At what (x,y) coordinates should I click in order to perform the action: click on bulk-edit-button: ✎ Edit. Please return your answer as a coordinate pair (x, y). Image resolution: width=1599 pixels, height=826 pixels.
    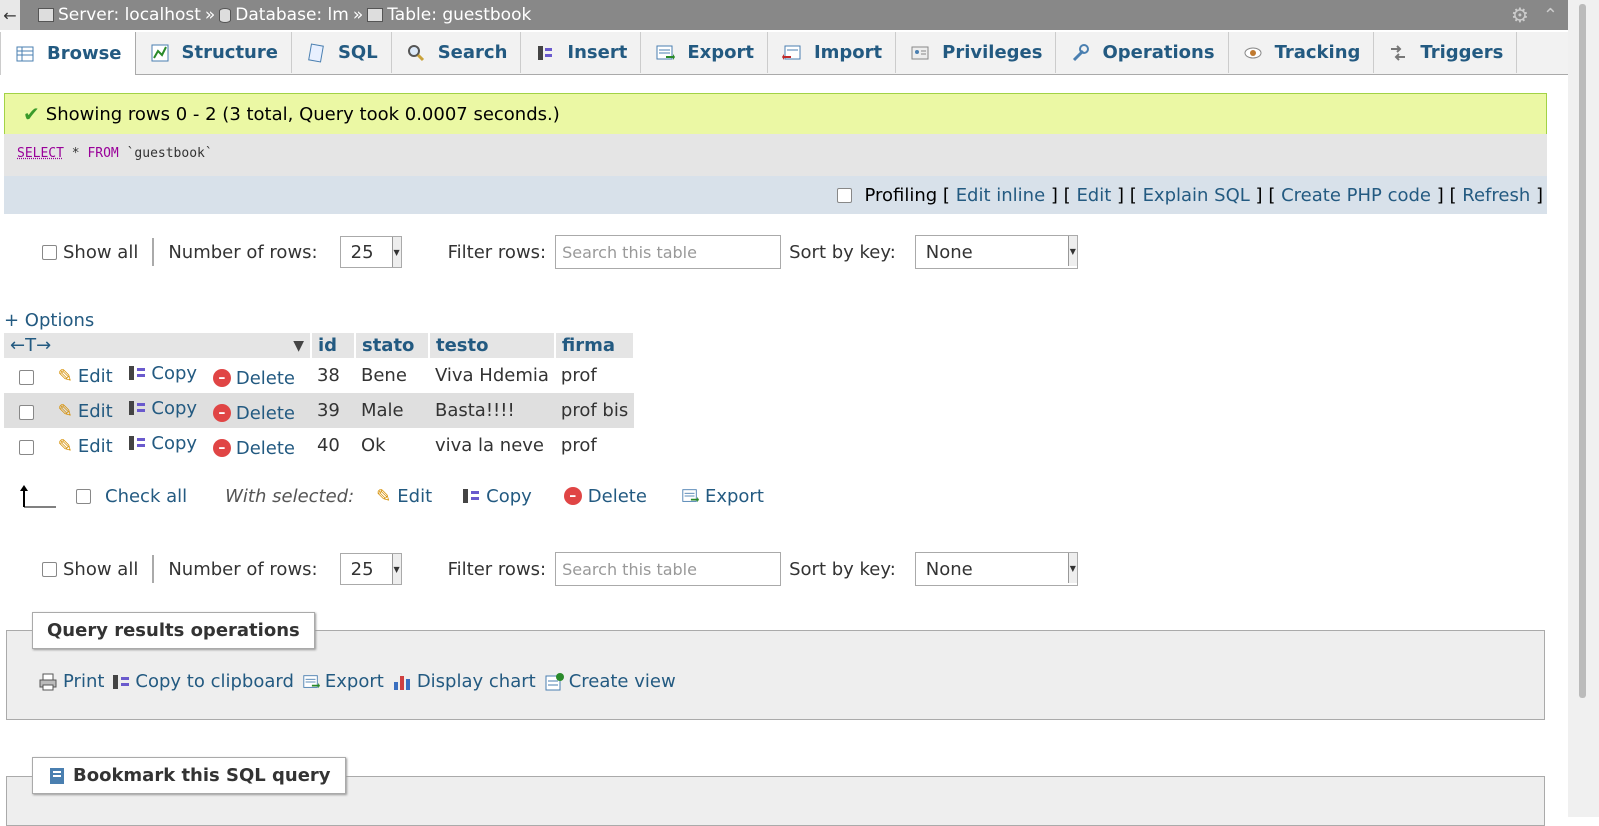
    Looking at the image, I should click on (404, 496).